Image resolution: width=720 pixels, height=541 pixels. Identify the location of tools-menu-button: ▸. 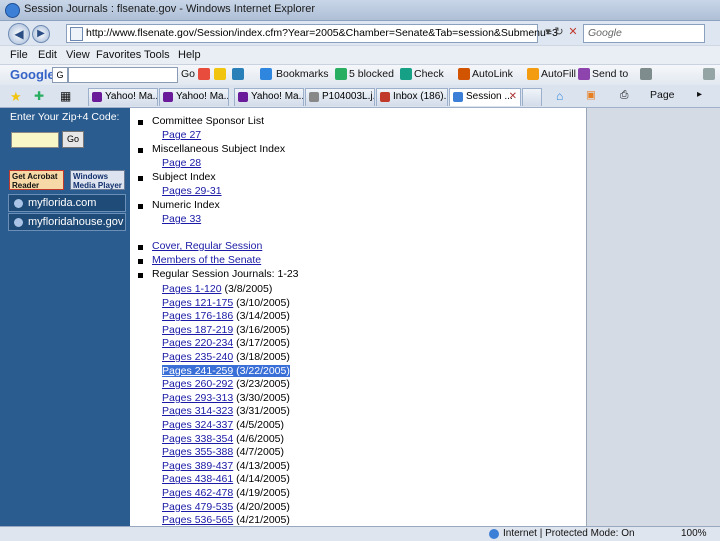
(699, 94).